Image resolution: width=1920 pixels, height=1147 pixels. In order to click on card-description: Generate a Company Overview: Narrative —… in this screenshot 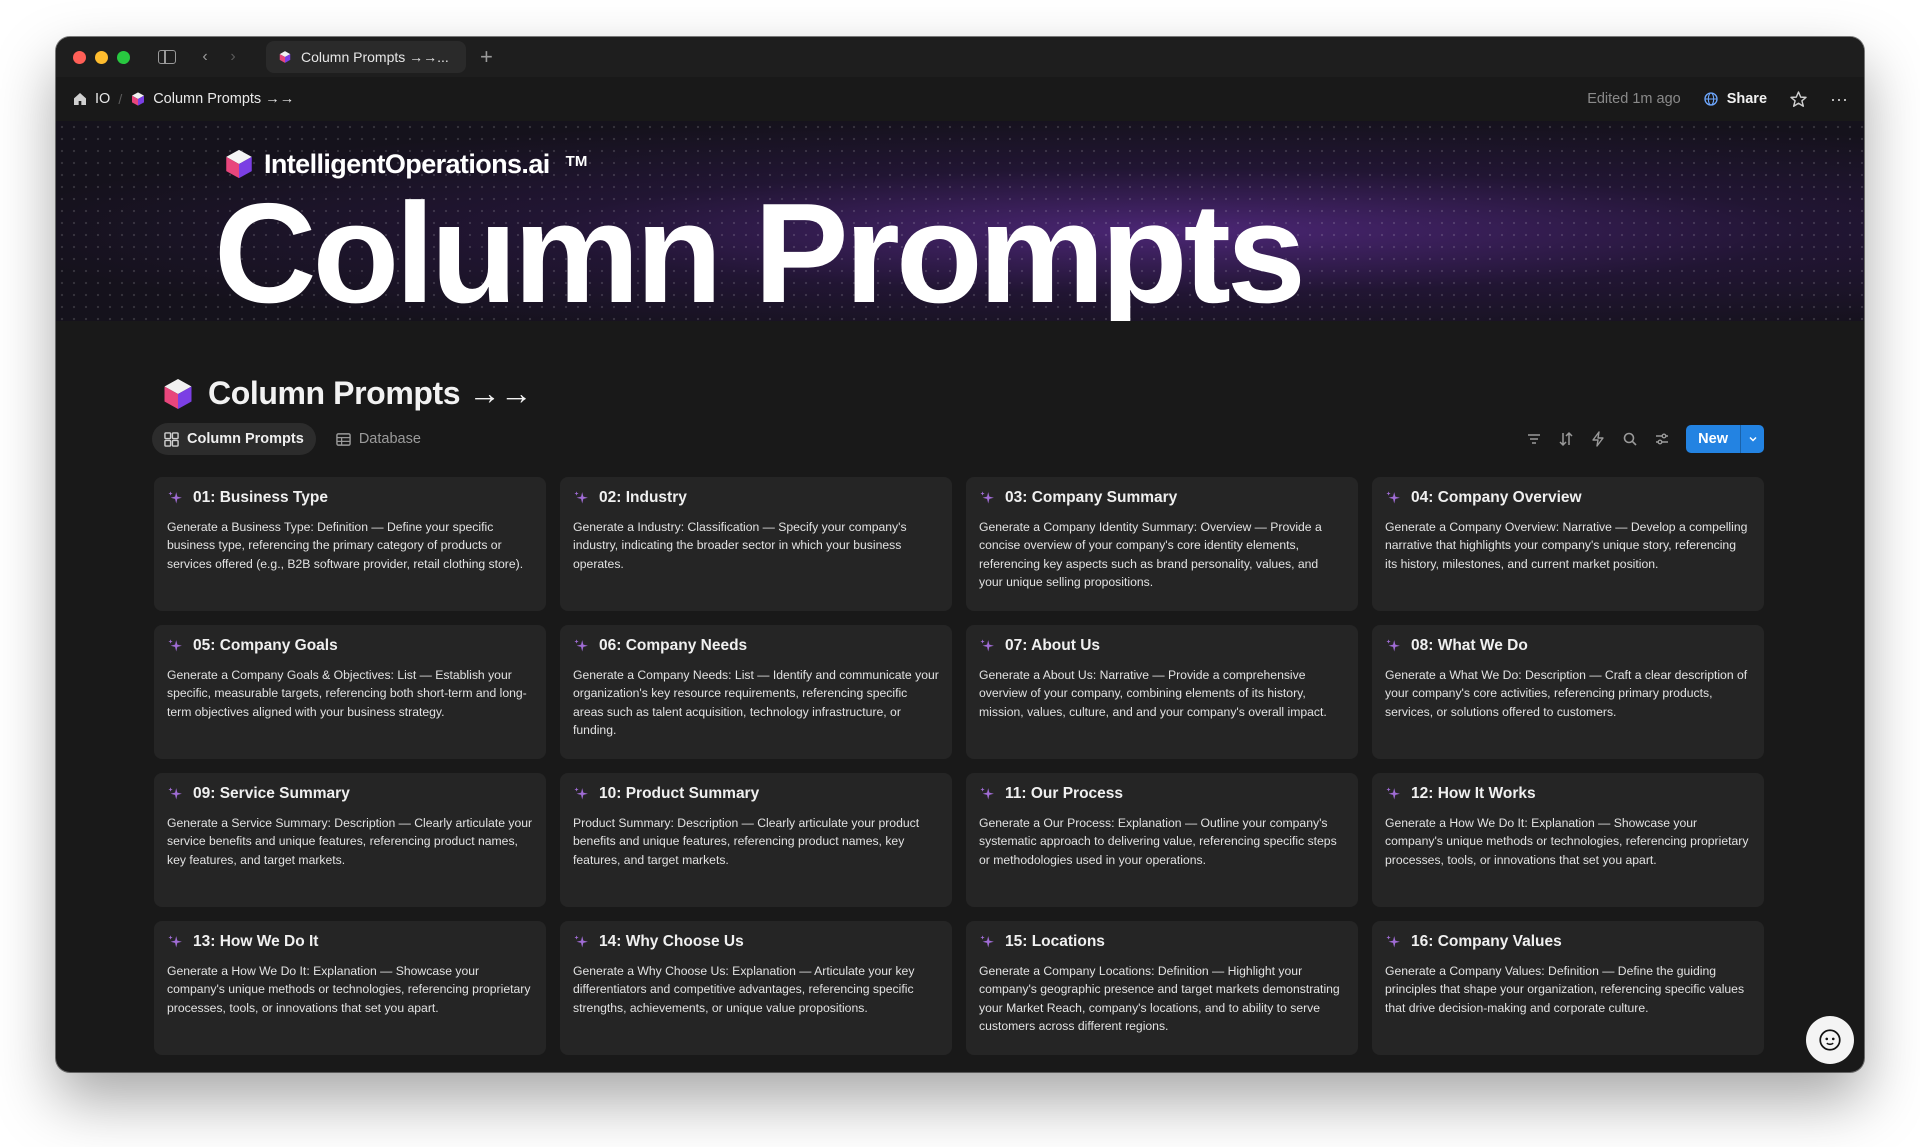, I will do `click(1566, 545)`.